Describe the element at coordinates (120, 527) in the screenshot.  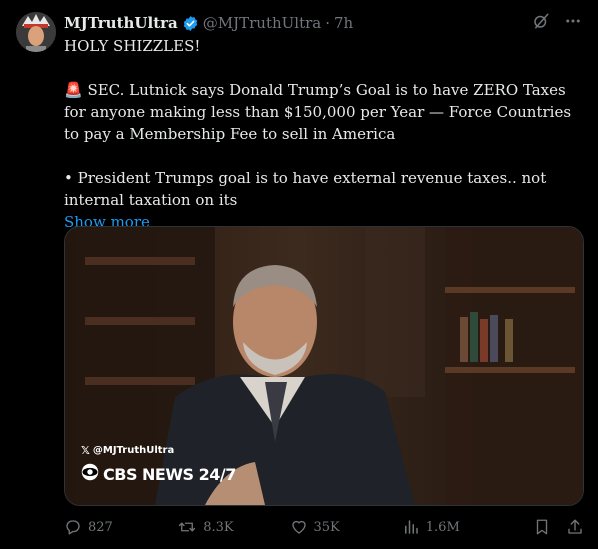
I see `reply-button: 827` at that location.